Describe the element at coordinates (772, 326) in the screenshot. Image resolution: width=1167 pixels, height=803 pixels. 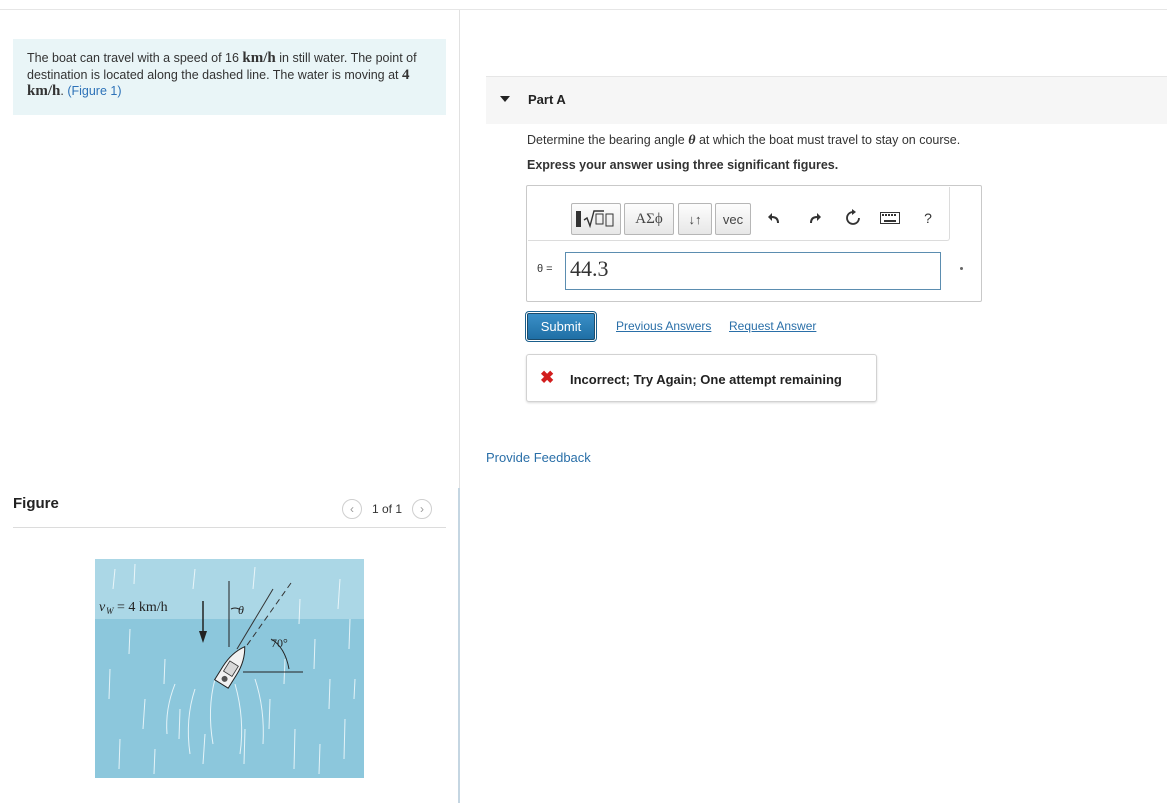
I see `request-answer-link: Request Answer` at that location.